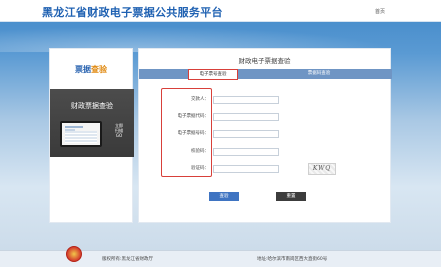 This screenshot has width=441, height=267. I want to click on payer-input, so click(246, 100).